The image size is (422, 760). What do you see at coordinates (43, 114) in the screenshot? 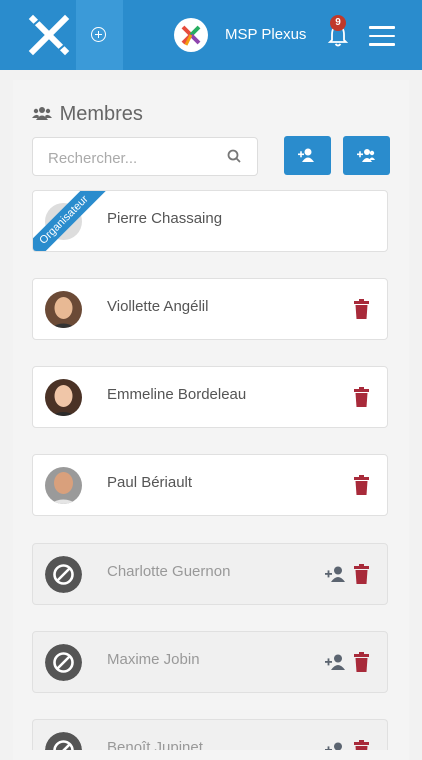
I see `users-icon` at bounding box center [43, 114].